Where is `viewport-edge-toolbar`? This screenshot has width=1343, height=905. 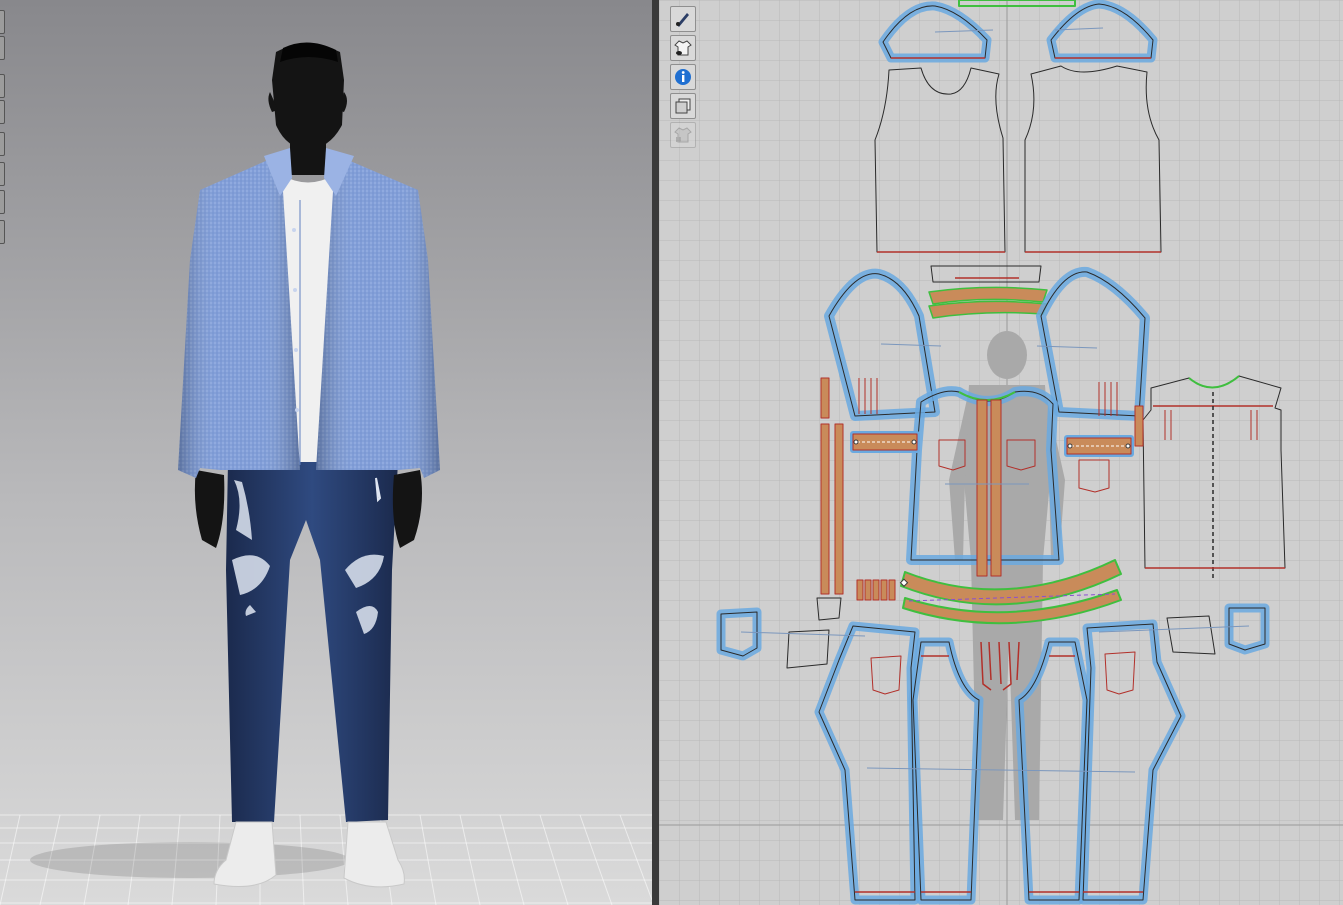 viewport-edge-toolbar is located at coordinates (3, 452).